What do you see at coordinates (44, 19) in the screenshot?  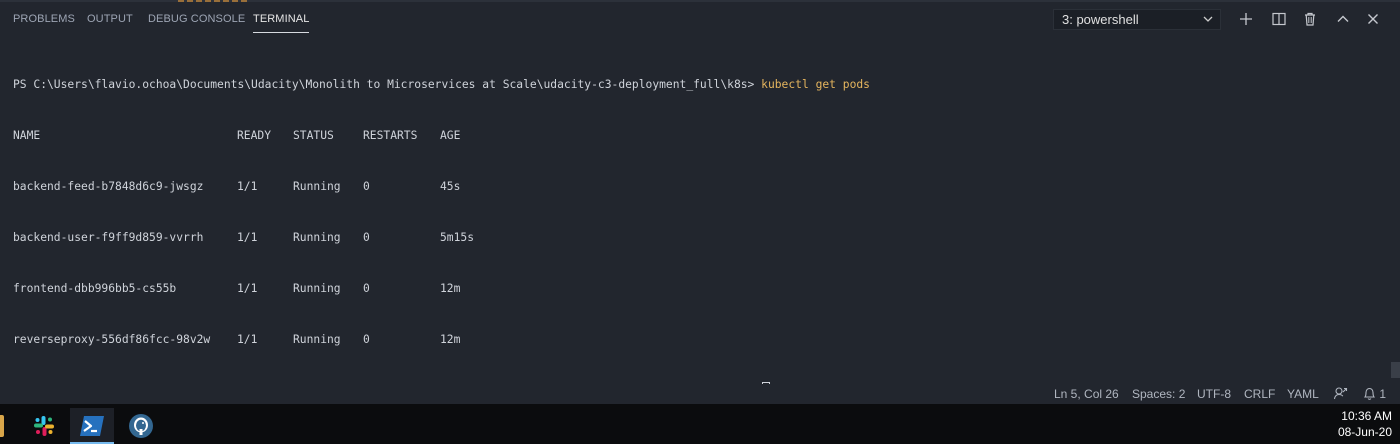 I see `tab-problems: PROBLEMS` at bounding box center [44, 19].